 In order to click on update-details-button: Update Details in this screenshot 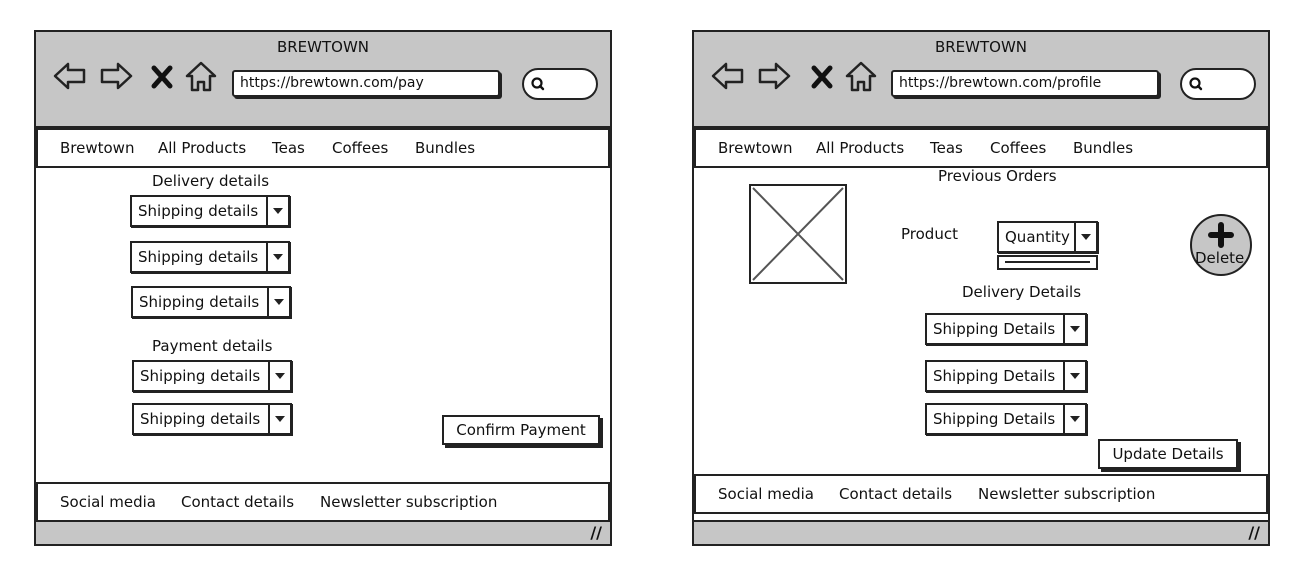, I will do `click(1168, 454)`.